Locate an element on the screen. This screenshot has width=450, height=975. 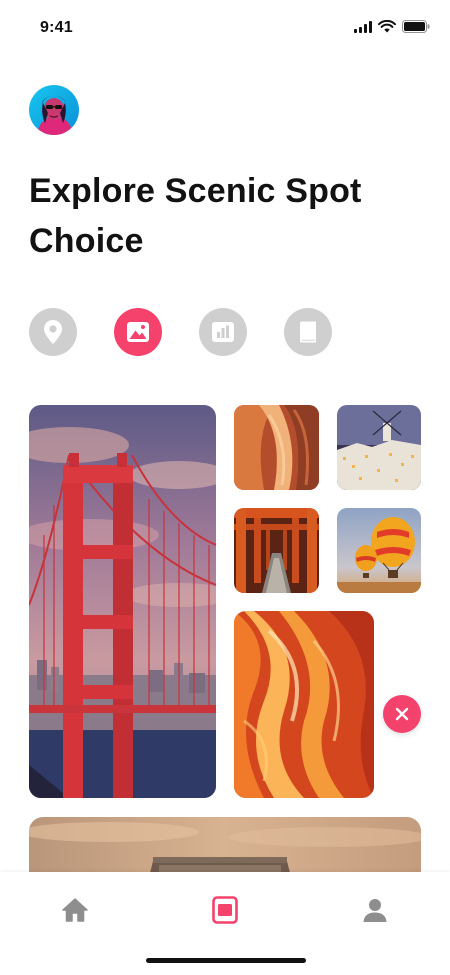
nav-home is located at coordinates (75, 910).